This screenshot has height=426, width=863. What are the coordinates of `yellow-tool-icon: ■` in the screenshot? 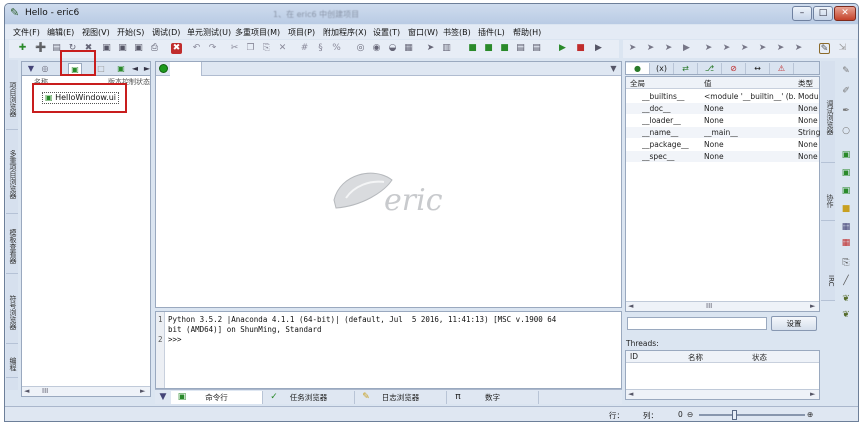 It's located at (846, 209).